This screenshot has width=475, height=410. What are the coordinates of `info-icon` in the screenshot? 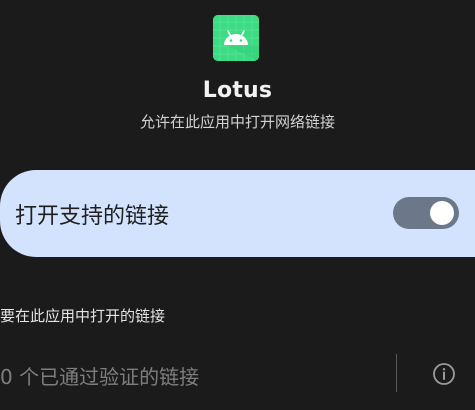 It's located at (444, 374).